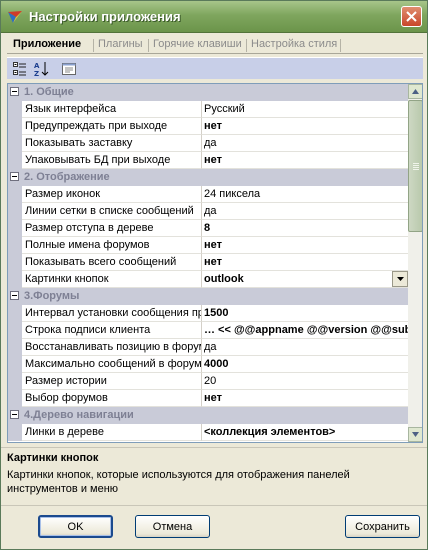  I want to click on title-bar: Настройки приложения, so click(214, 17).